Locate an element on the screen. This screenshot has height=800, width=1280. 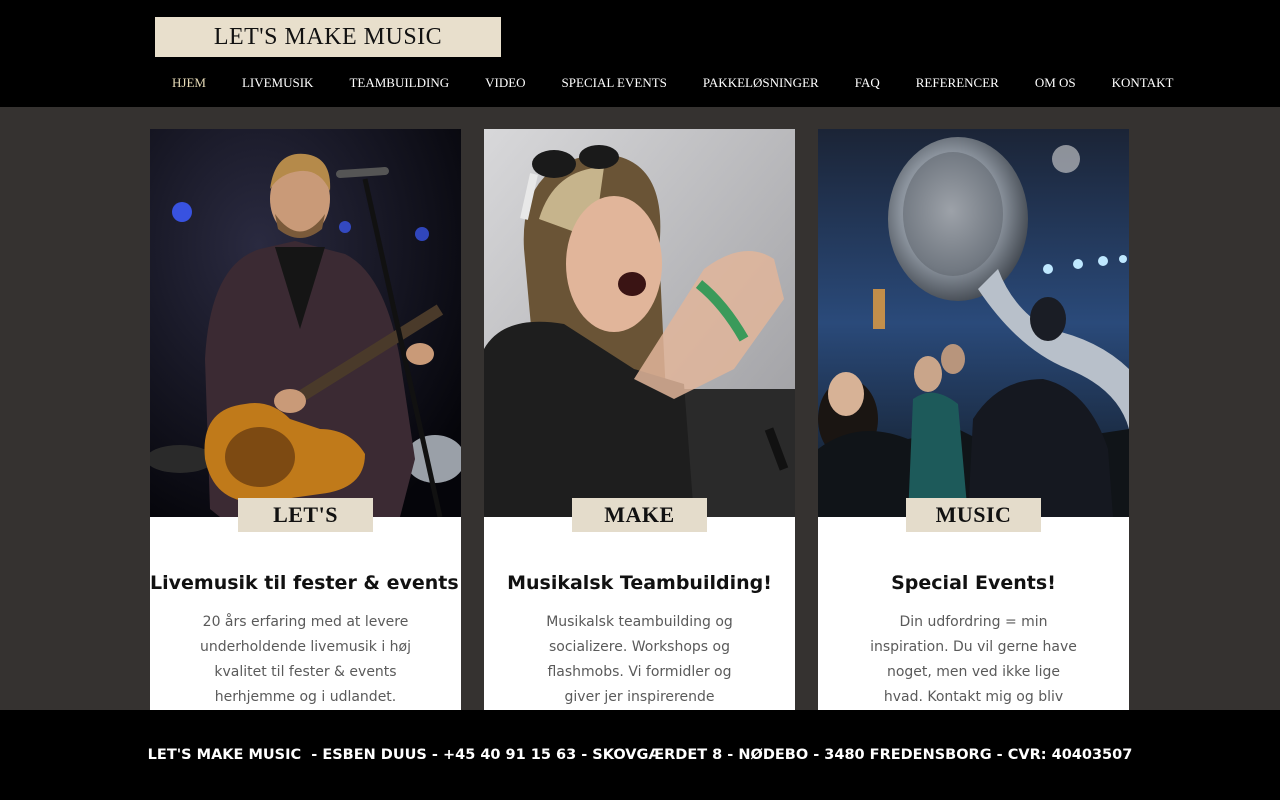
card-heading: Musikalsk Teambuilding! is located at coordinates (639, 583).